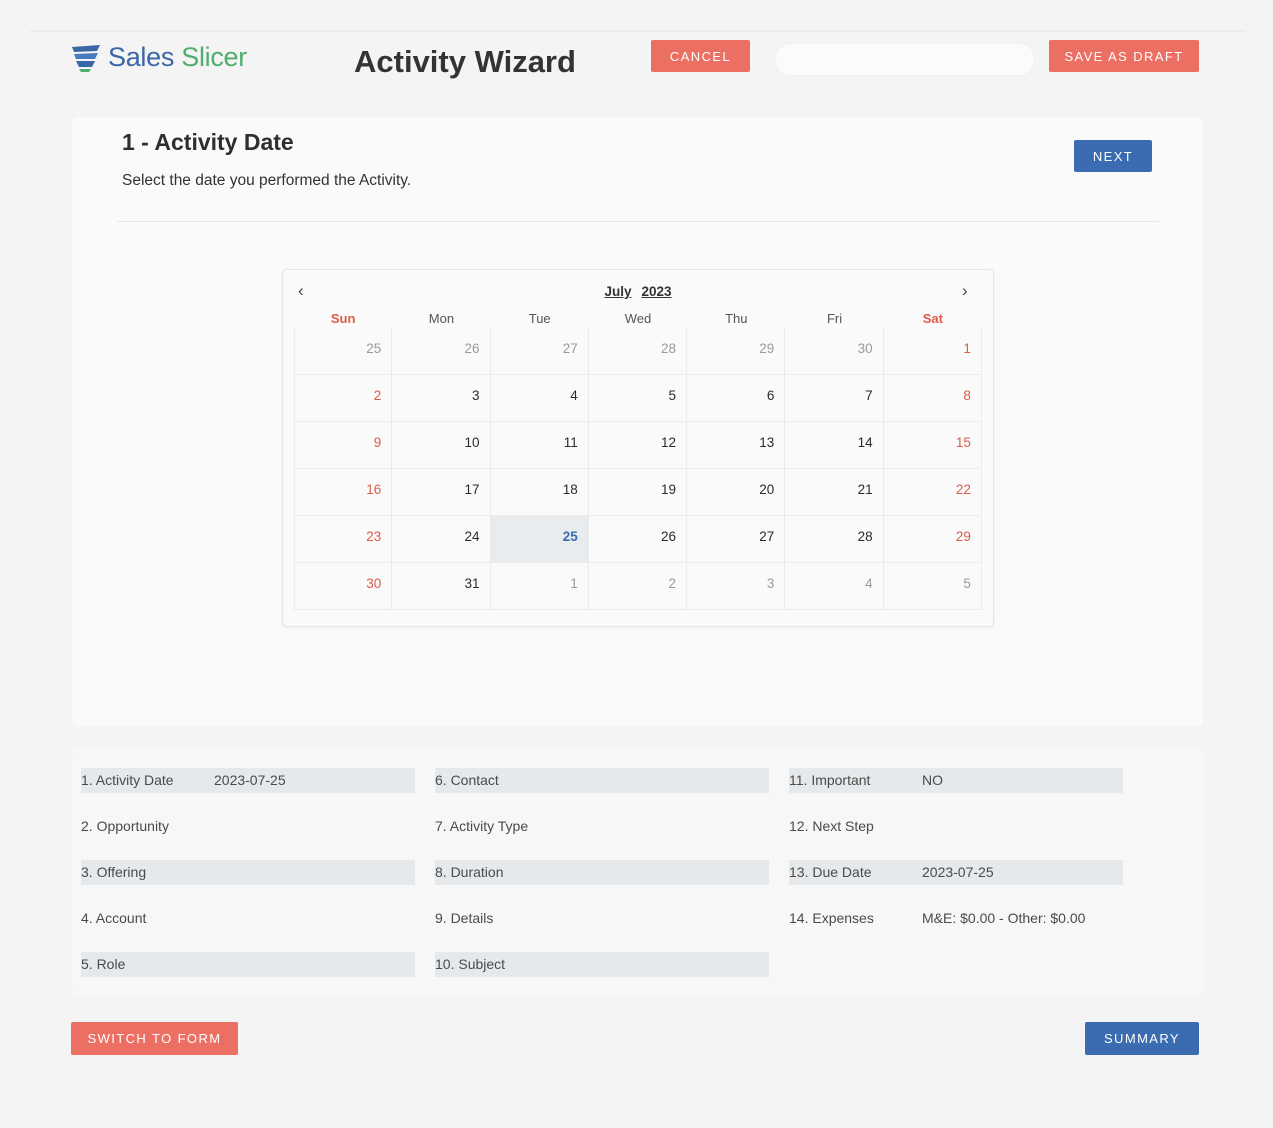  I want to click on summary-label: 3. Offering, so click(114, 872).